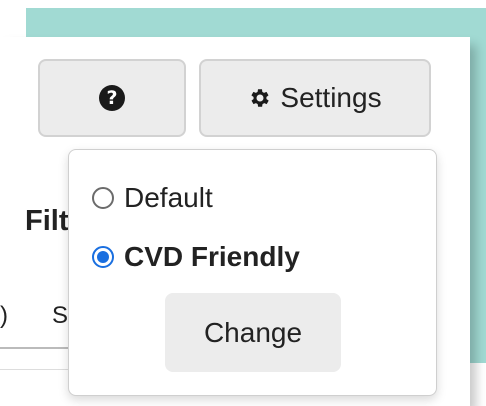 Image resolution: width=486 pixels, height=406 pixels. What do you see at coordinates (34, 316) in the screenshot?
I see `tab-strip-fragment: ) S` at bounding box center [34, 316].